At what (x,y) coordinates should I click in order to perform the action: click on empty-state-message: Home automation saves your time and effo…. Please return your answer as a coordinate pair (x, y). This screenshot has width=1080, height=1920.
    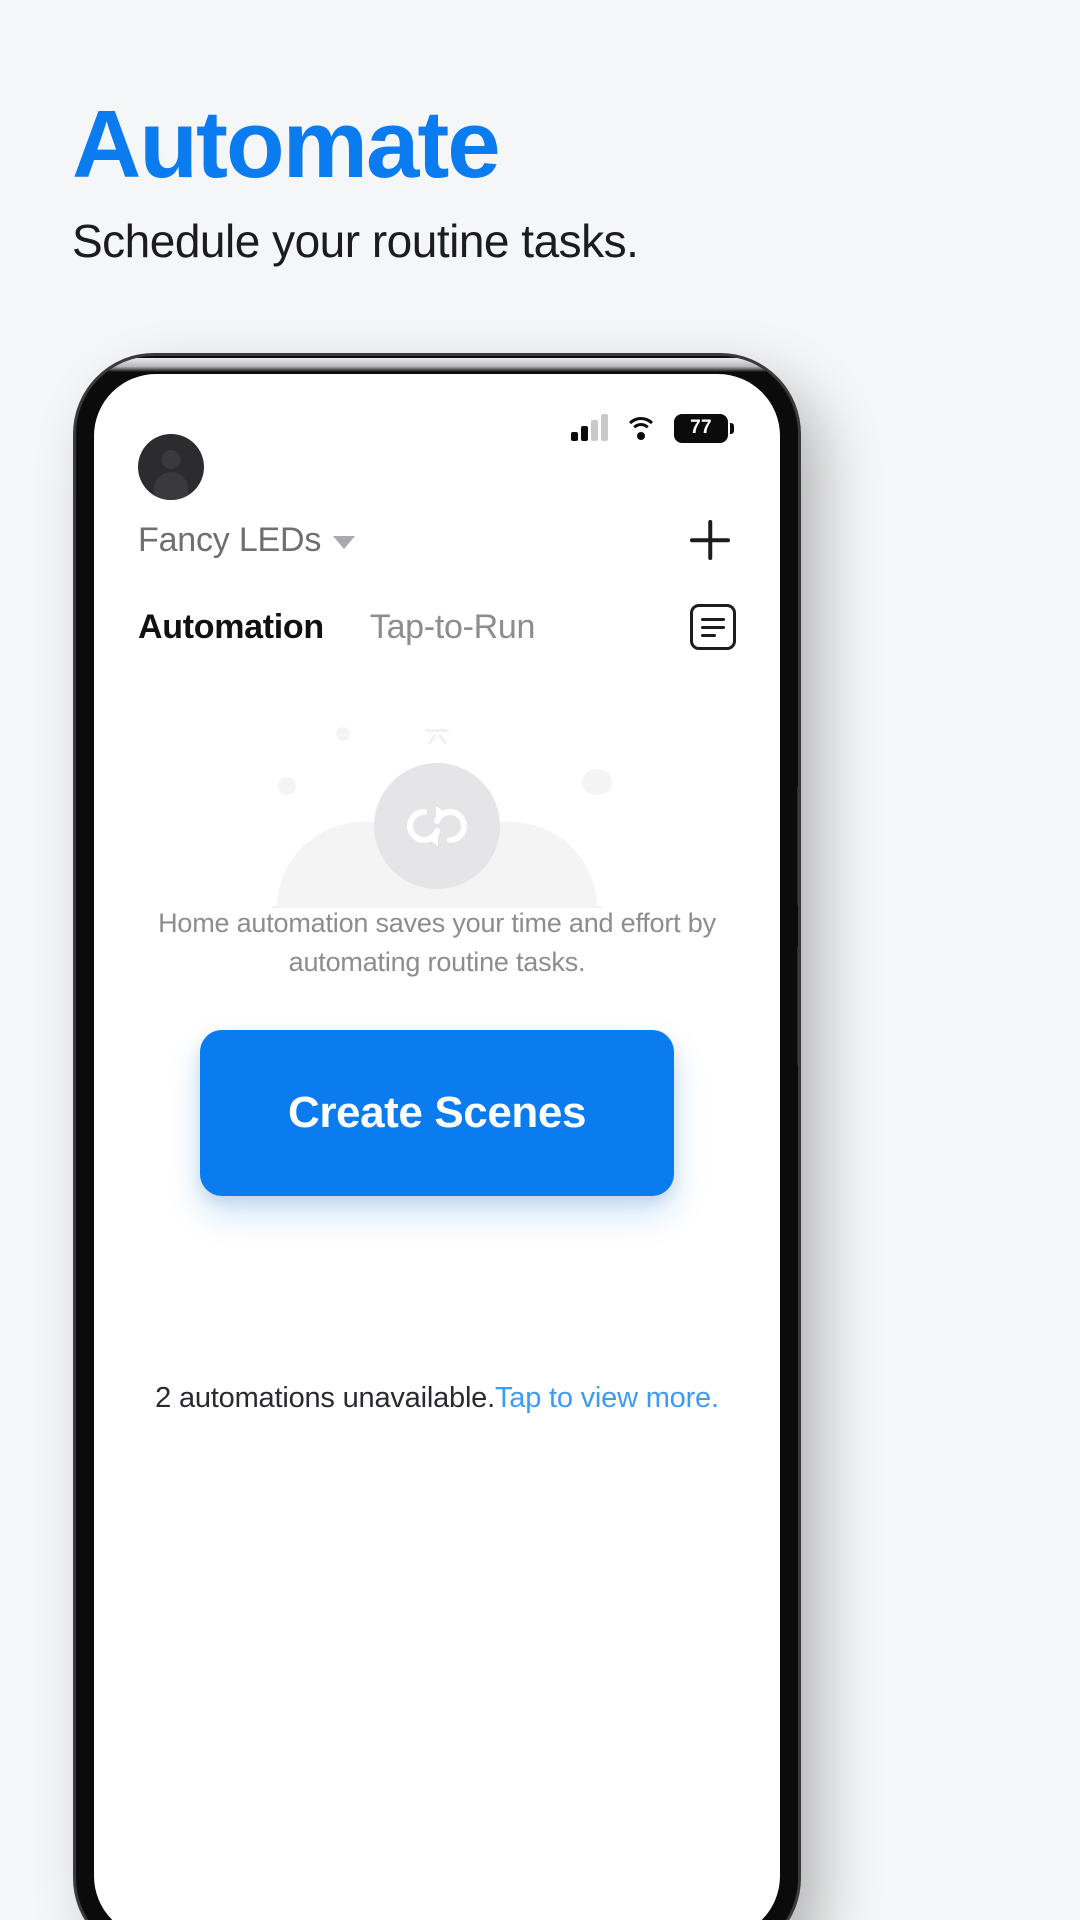
    Looking at the image, I should click on (437, 943).